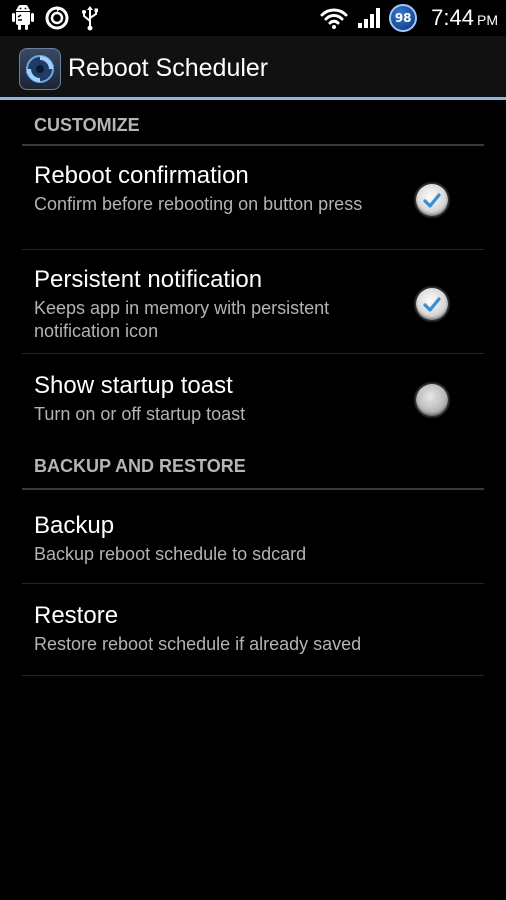 This screenshot has height=900, width=506. I want to click on section-header-customize: CUSTOMIZE, so click(253, 123).